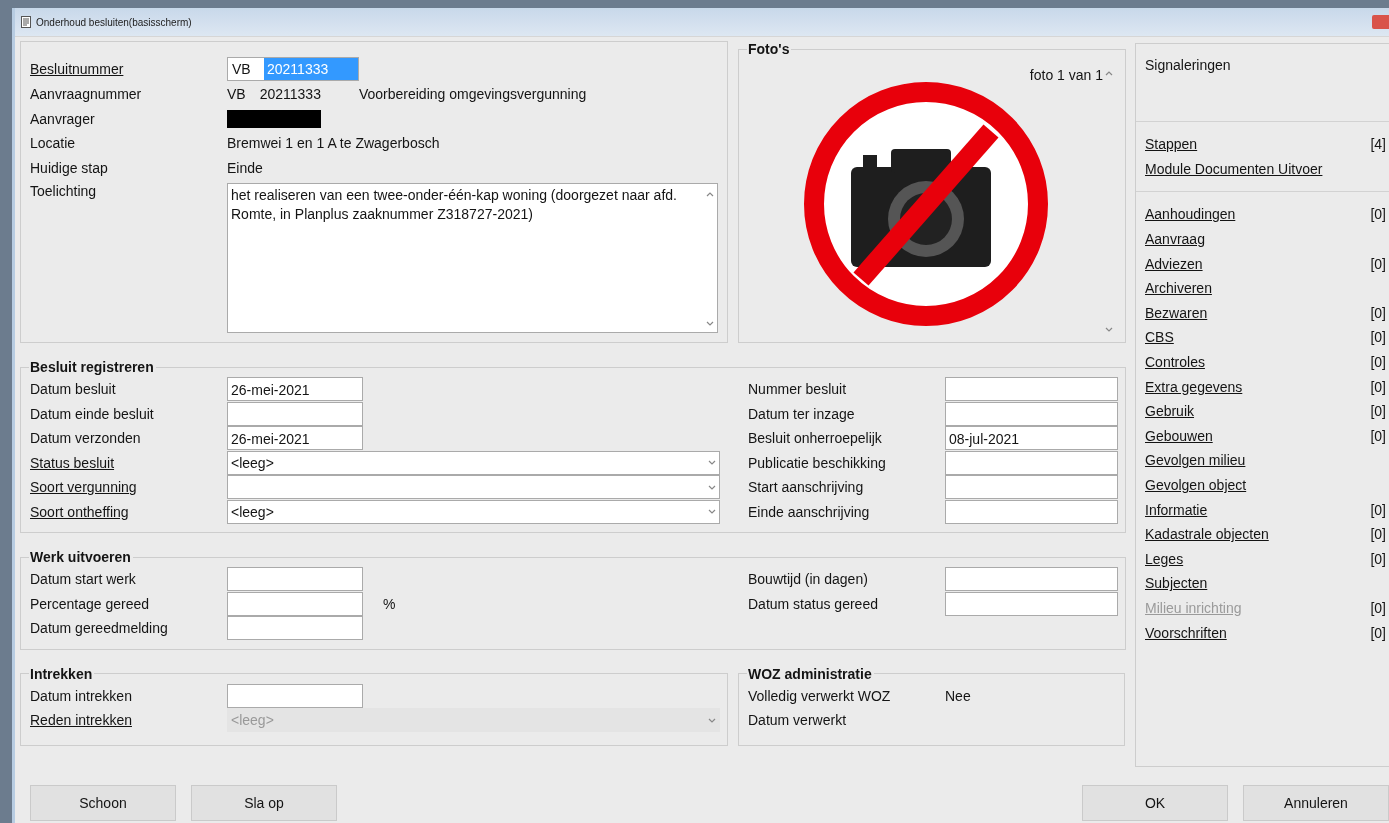  I want to click on field-label: Datum einde besluit, so click(92, 413).